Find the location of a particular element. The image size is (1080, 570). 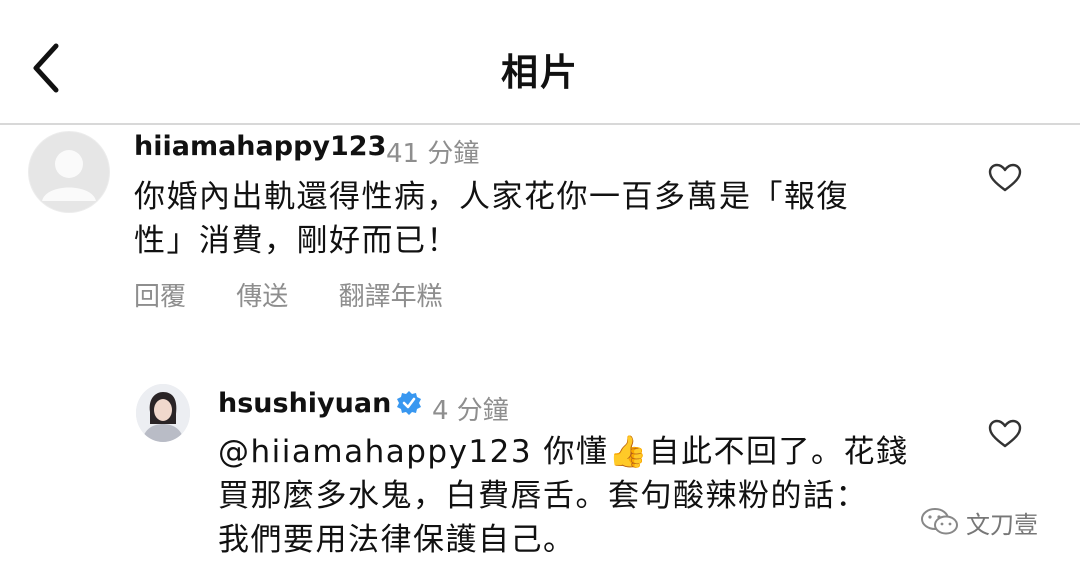

comment-line: 買那麼多水鬼，白費唇舌。套句酸辣粉的話： is located at coordinates (543, 496).